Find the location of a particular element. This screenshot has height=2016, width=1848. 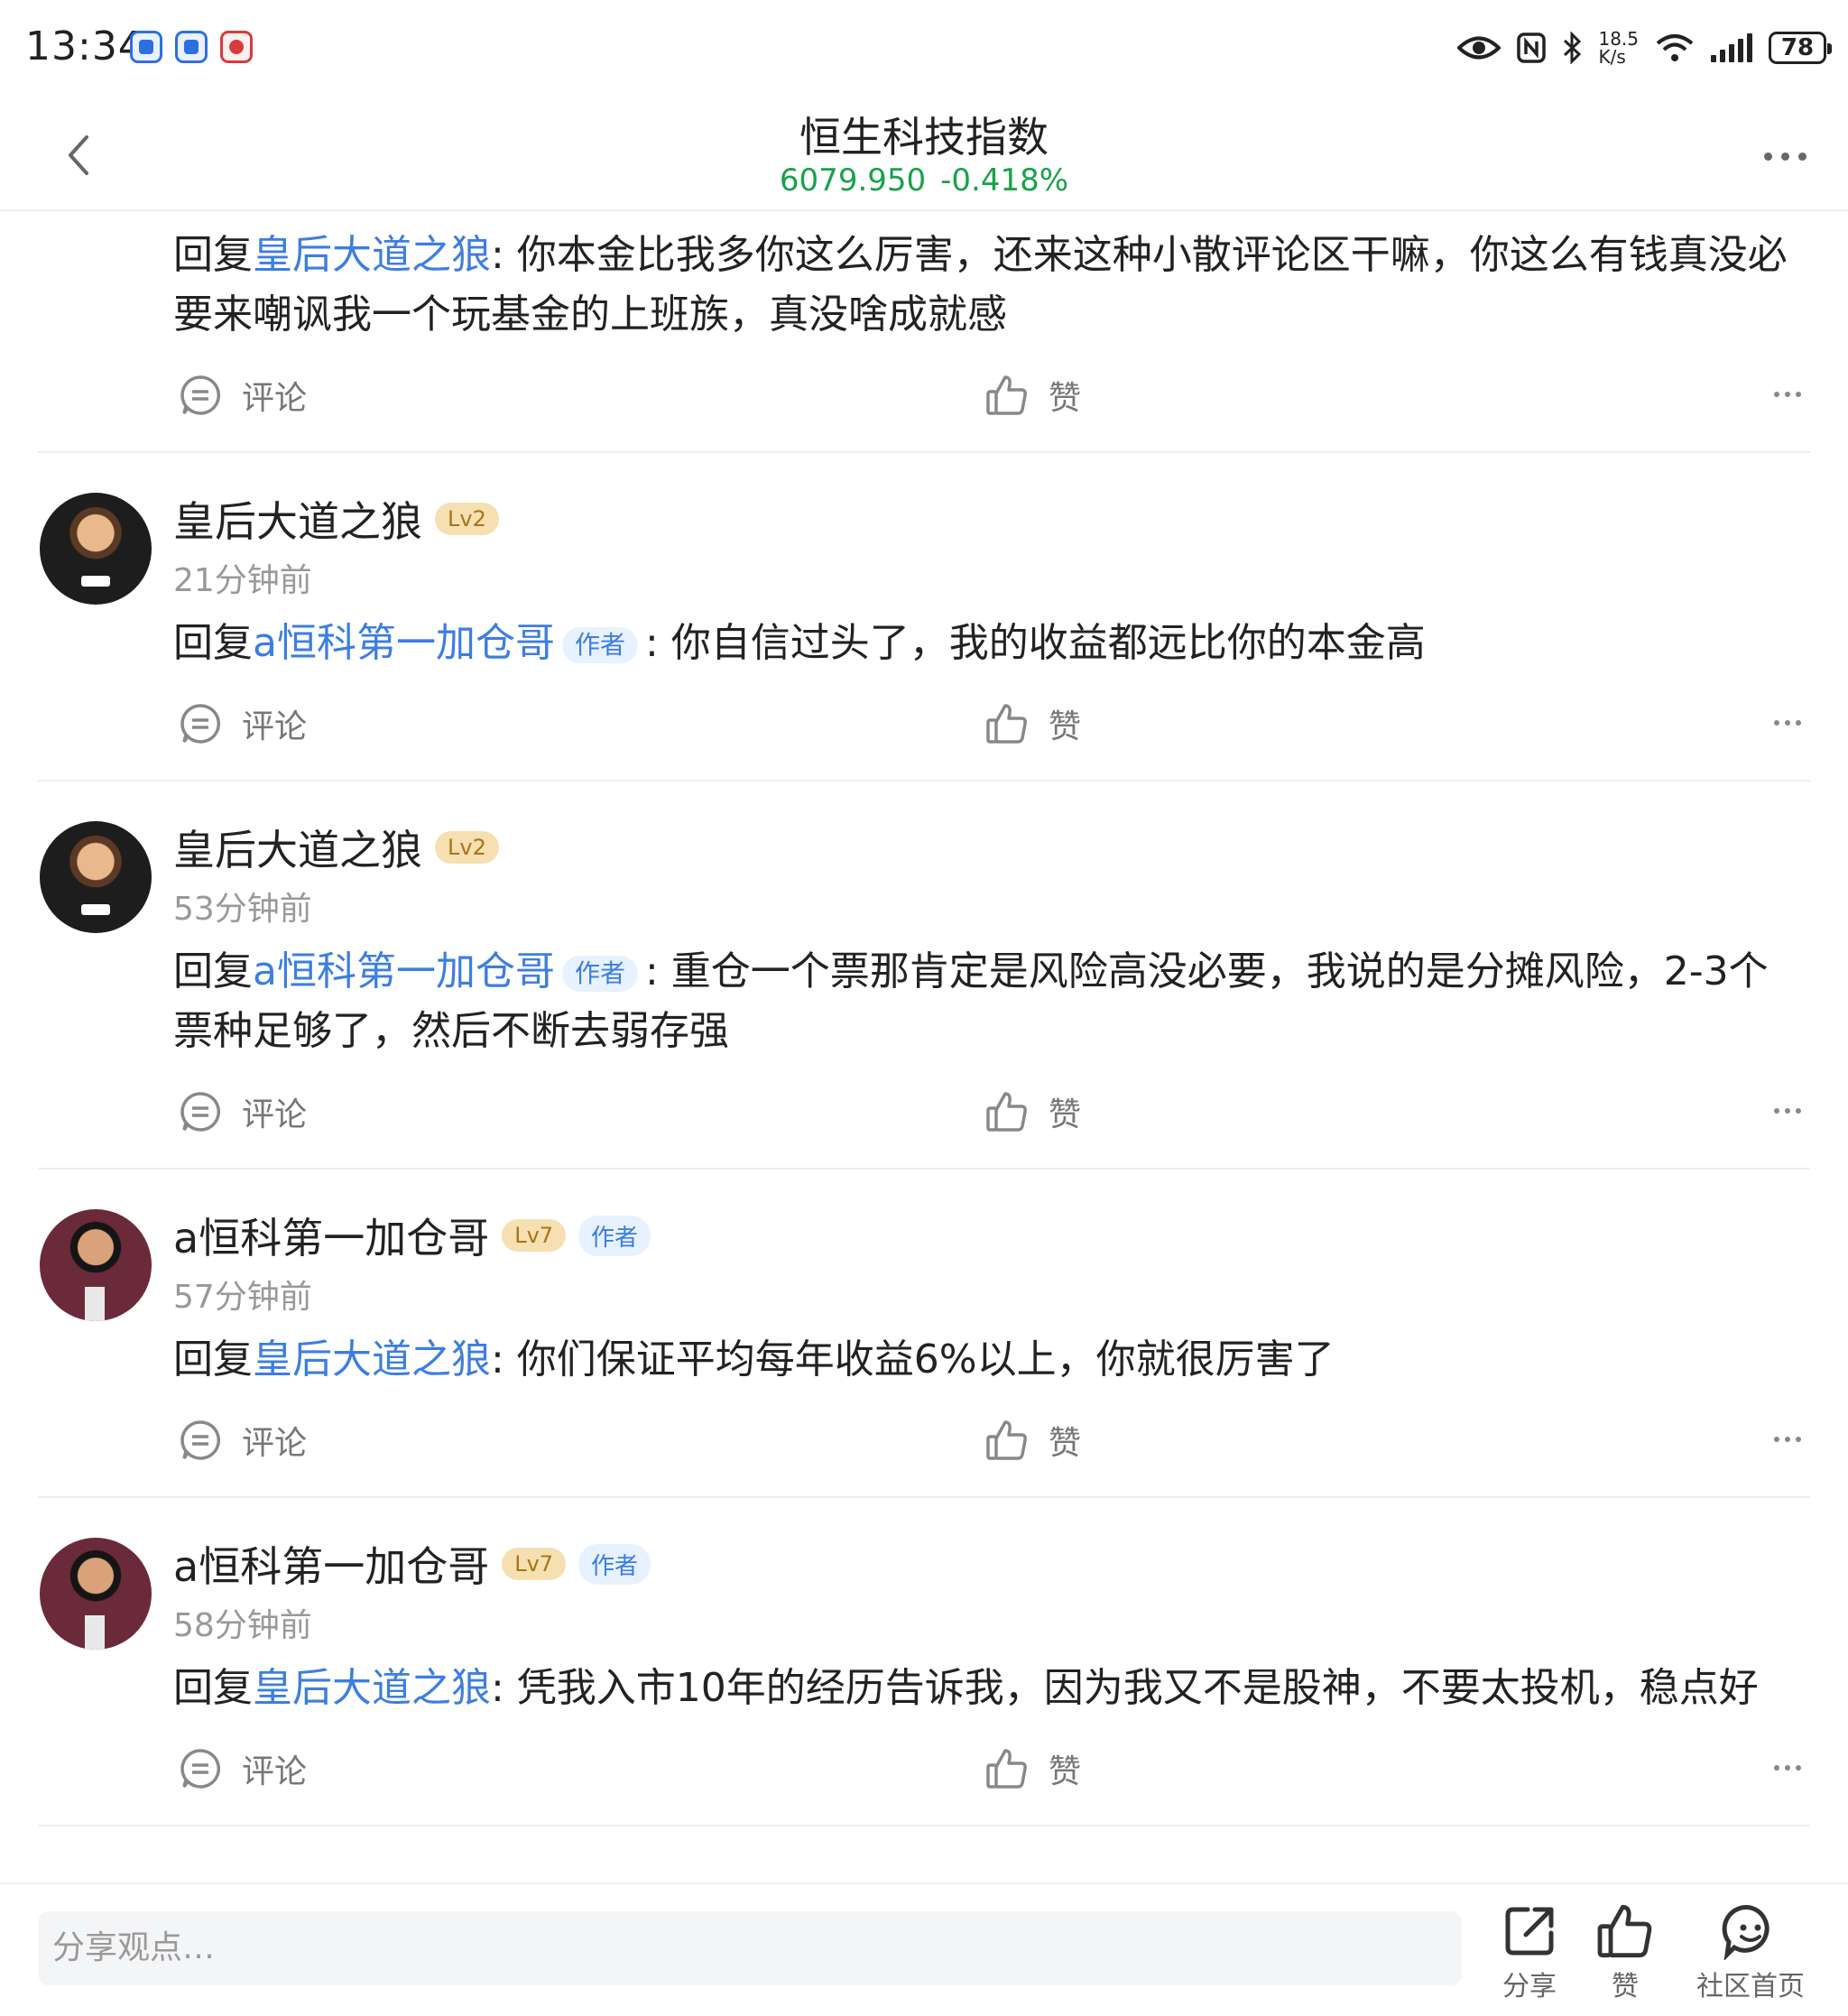

timestamp: 21分钟前 is located at coordinates (242, 580).